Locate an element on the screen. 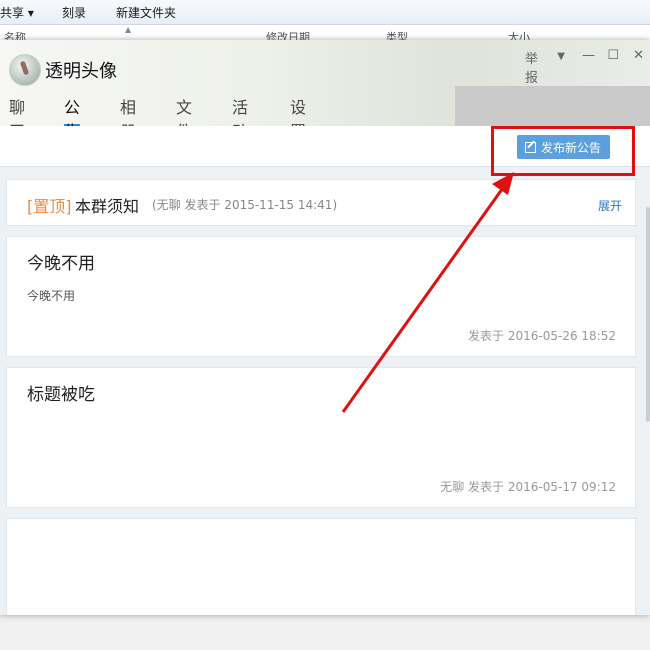 Image resolution: width=650 pixels, height=650 pixels. annotation-arrow is located at coordinates (427, 292).